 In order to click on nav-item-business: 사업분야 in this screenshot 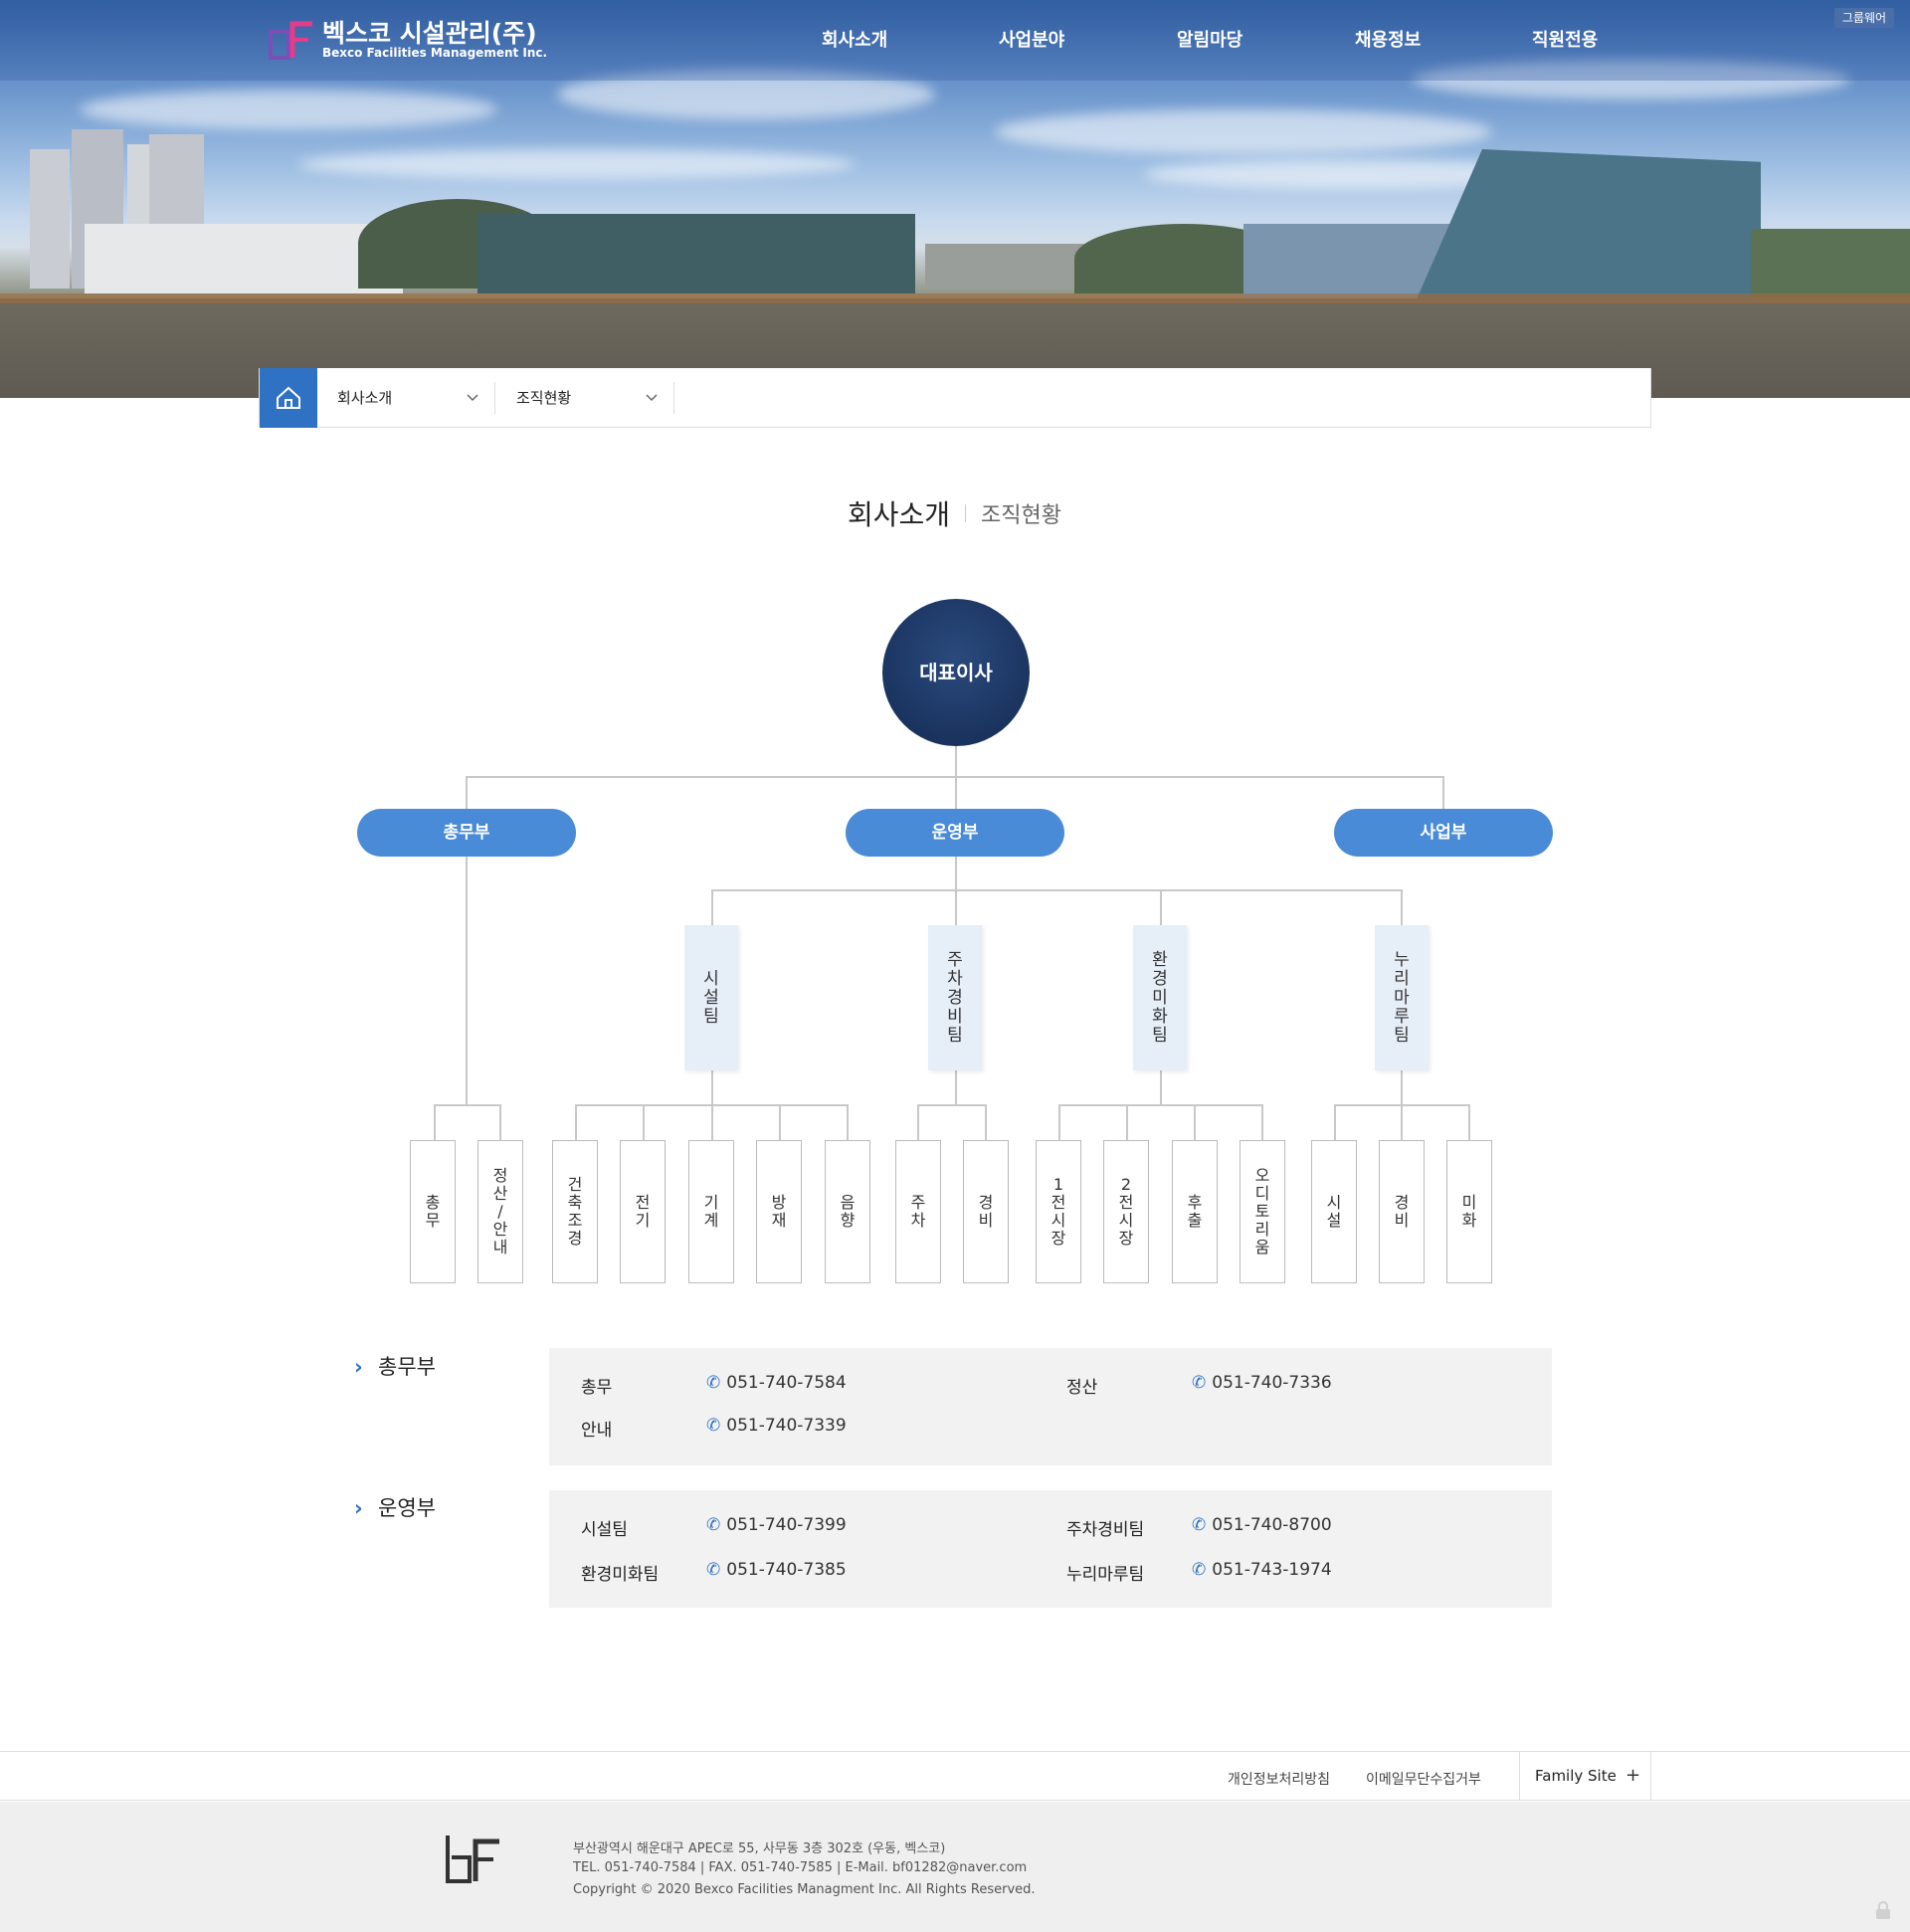, I will do `click(1031, 39)`.